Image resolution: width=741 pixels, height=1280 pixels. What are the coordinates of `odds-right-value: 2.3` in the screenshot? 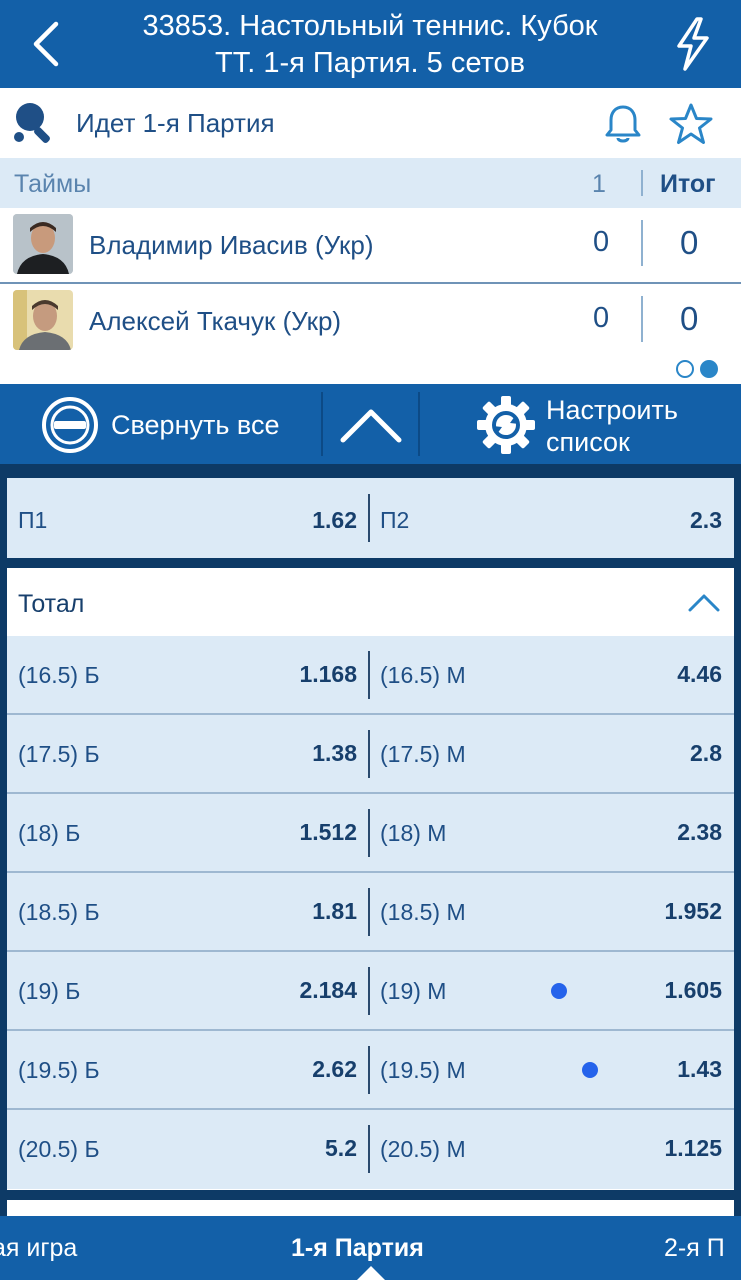 It's located at (706, 520).